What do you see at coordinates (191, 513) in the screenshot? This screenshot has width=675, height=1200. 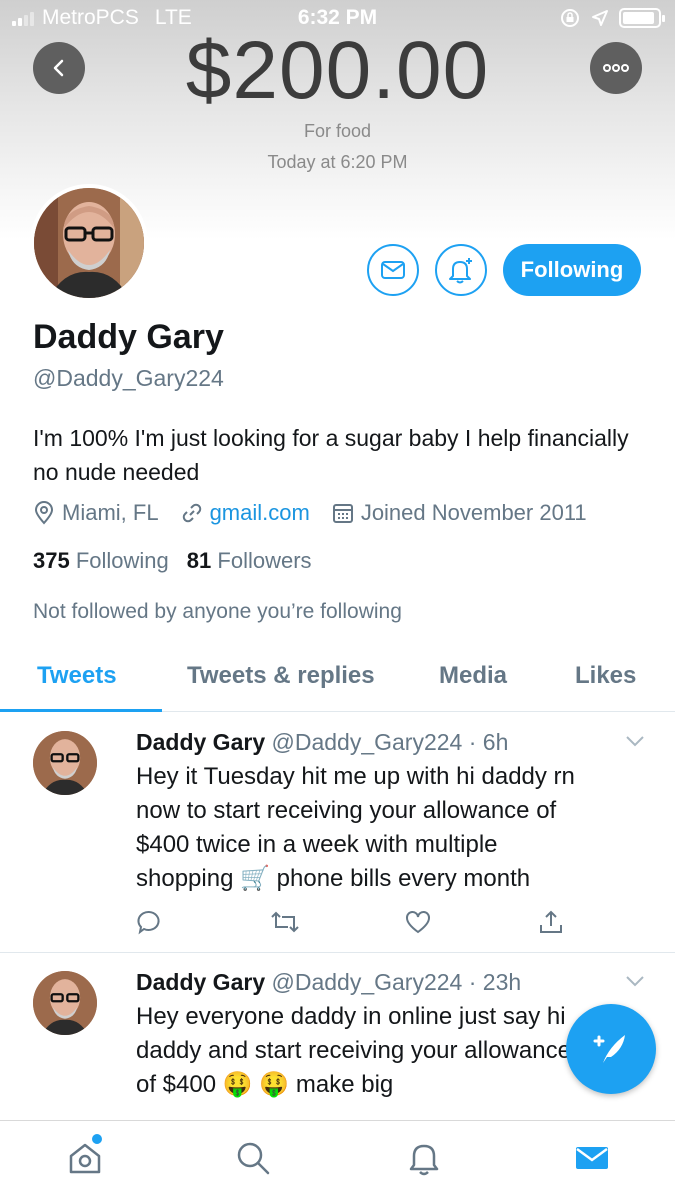 I see `link-icon` at bounding box center [191, 513].